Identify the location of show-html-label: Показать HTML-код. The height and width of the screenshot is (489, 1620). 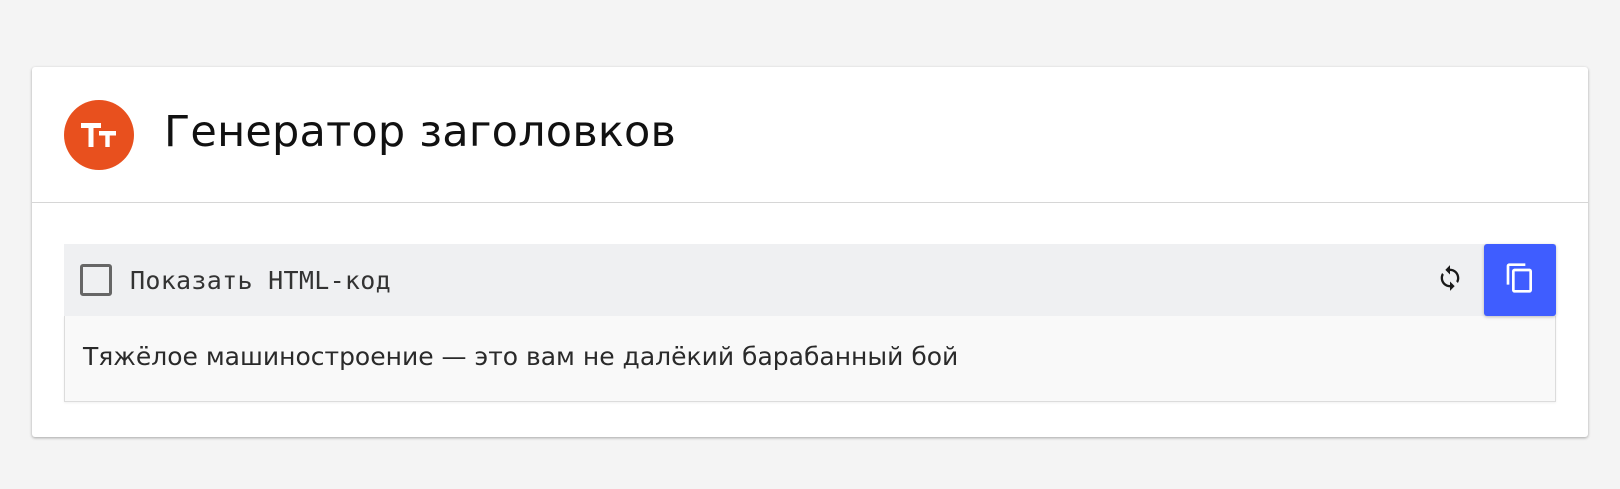
(260, 280).